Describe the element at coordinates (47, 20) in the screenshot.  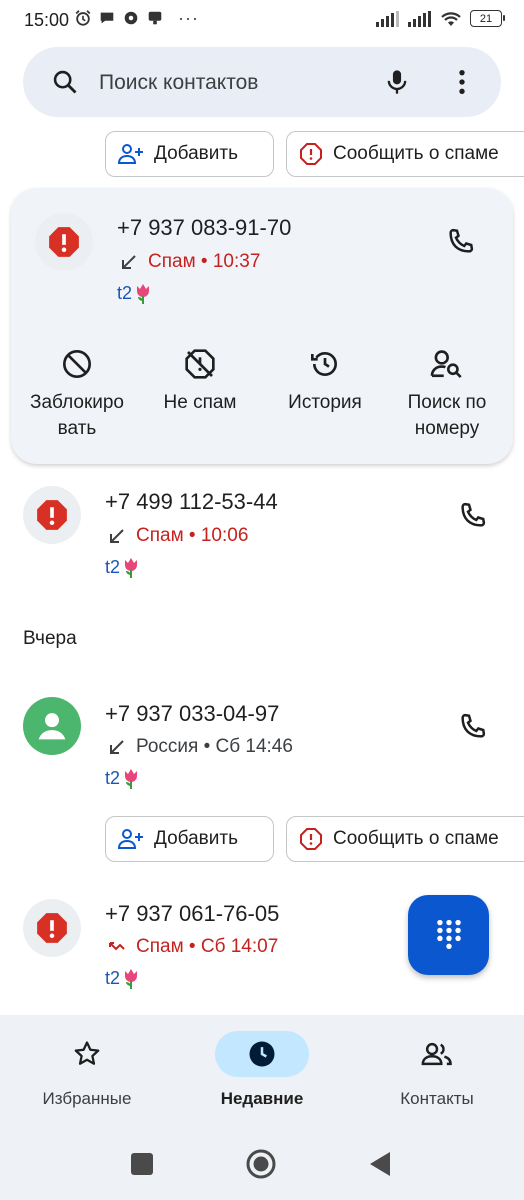
I see `status-time: 15:00` at that location.